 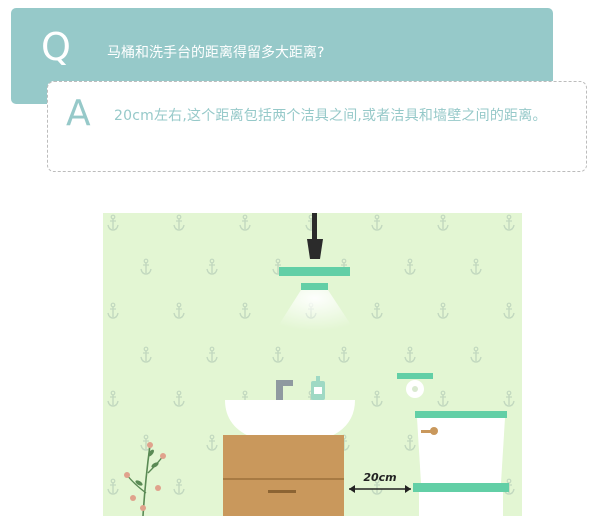 What do you see at coordinates (78, 113) in the screenshot?
I see `answer-letter: A` at bounding box center [78, 113].